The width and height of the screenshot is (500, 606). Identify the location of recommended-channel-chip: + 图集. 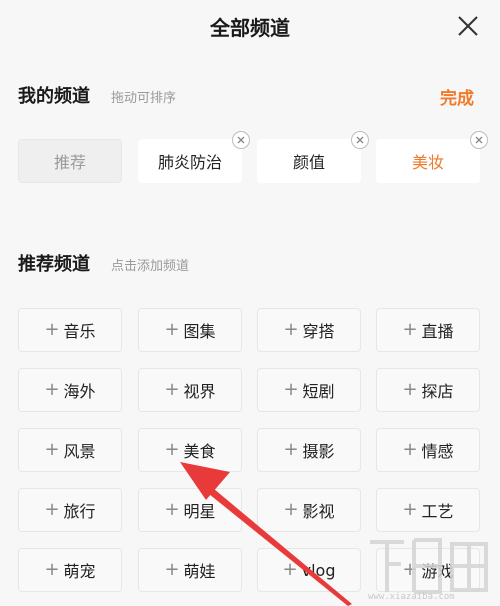
(190, 330).